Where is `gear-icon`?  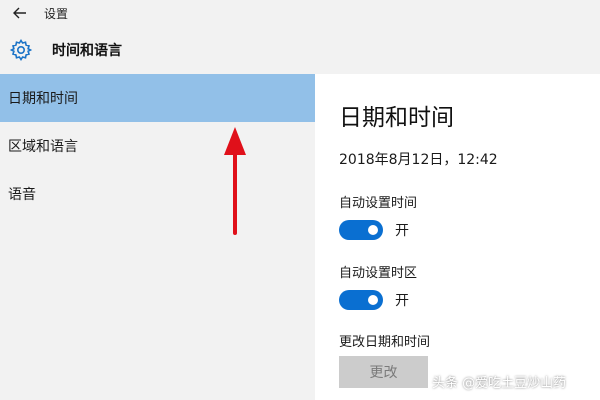
gear-icon is located at coordinates (21, 50).